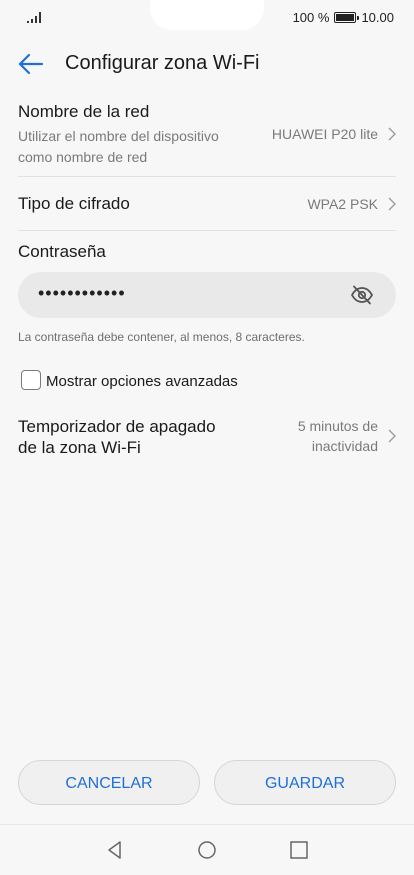 The width and height of the screenshot is (414, 875). Describe the element at coordinates (62, 251) in the screenshot. I see `password-label: Contraseña` at that location.